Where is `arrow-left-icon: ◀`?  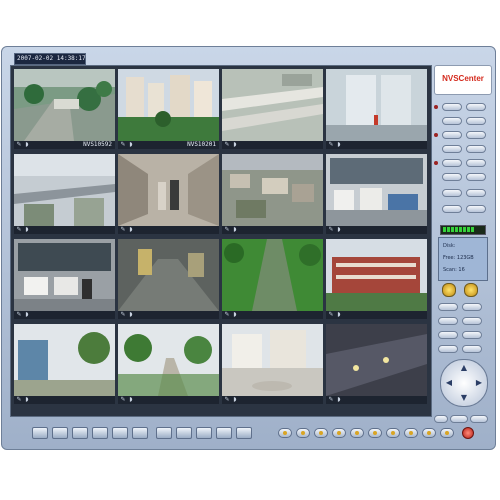 arrow-left-icon: ◀ is located at coordinates (449, 383).